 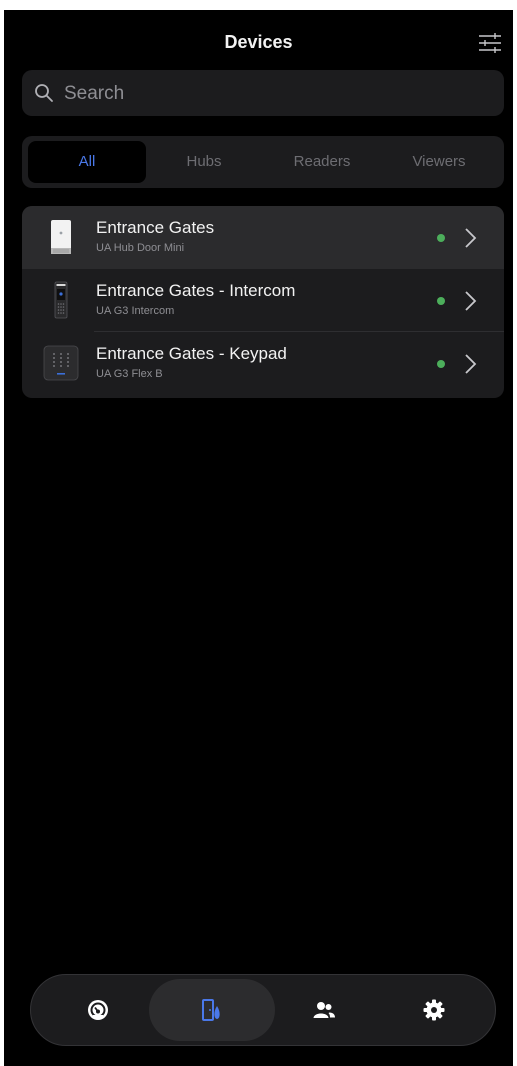 I want to click on device-row: Entrance Gates - Intercom UA G3 Intercom, so click(x=263, y=300).